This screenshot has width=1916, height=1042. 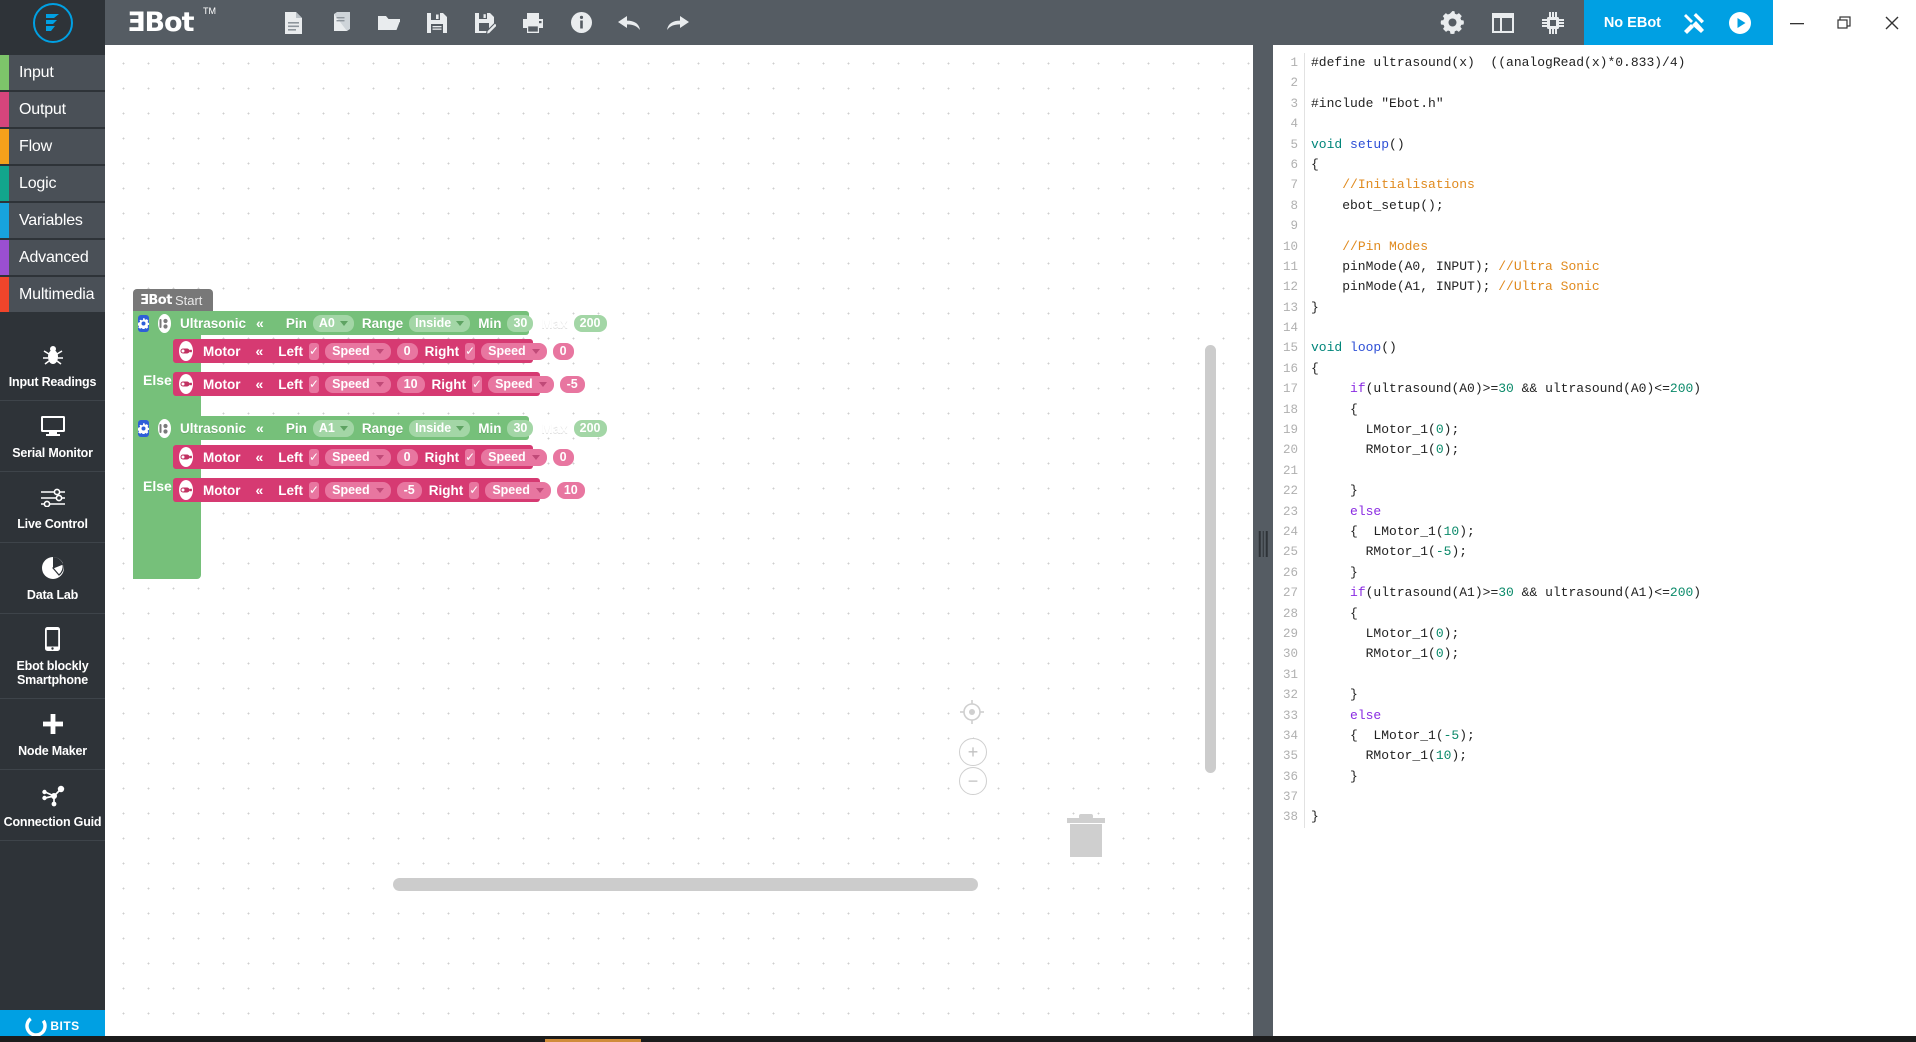 What do you see at coordinates (389, 23) in the screenshot?
I see `open-folder-icon` at bounding box center [389, 23].